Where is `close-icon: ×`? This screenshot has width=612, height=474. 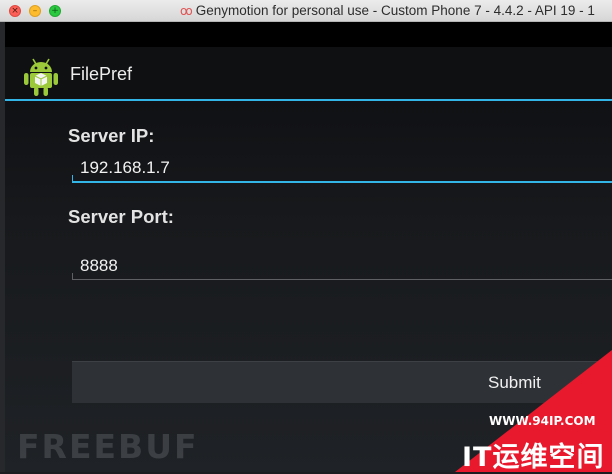
close-icon: × is located at coordinates (15, 11).